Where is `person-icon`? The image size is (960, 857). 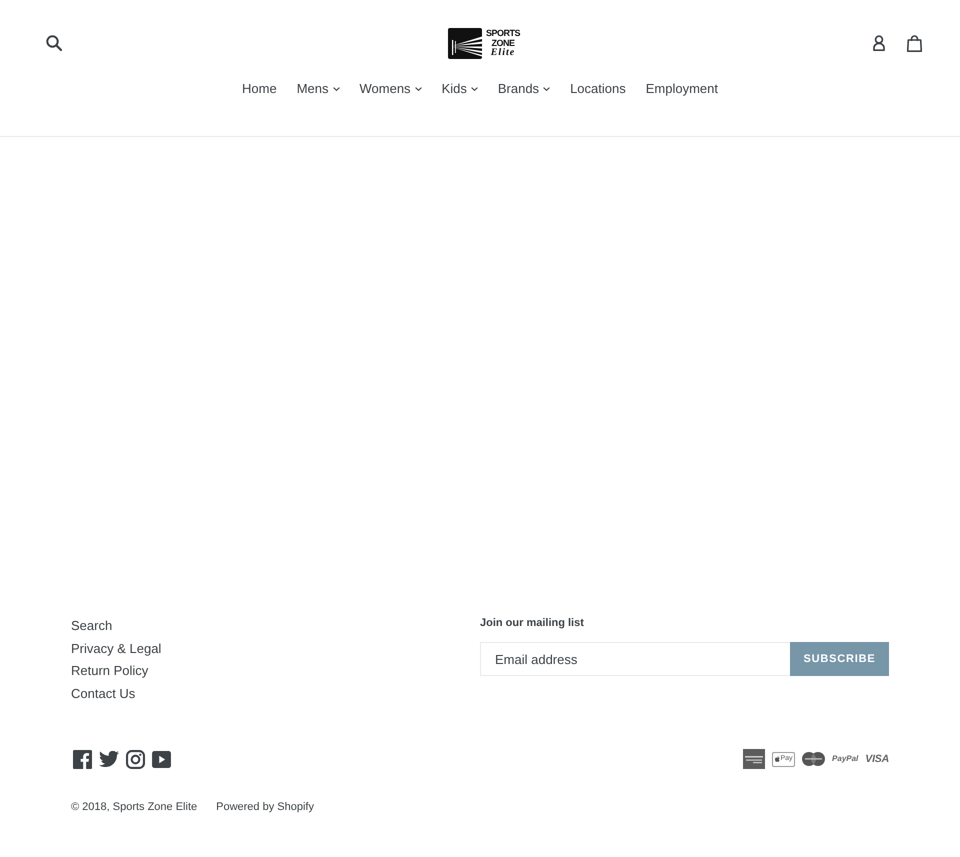 person-icon is located at coordinates (879, 43).